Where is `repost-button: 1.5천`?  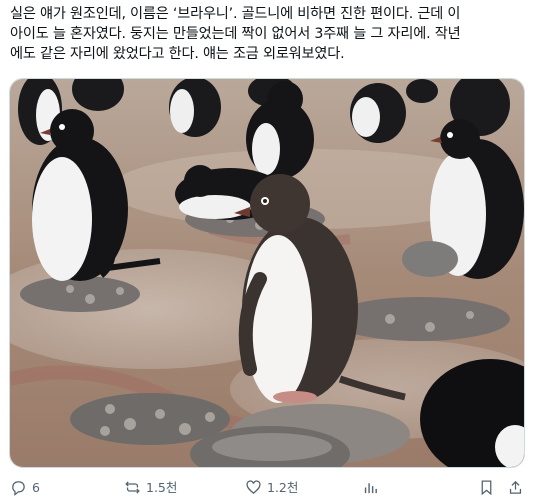
repost-button: 1.5천 is located at coordinates (150, 487).